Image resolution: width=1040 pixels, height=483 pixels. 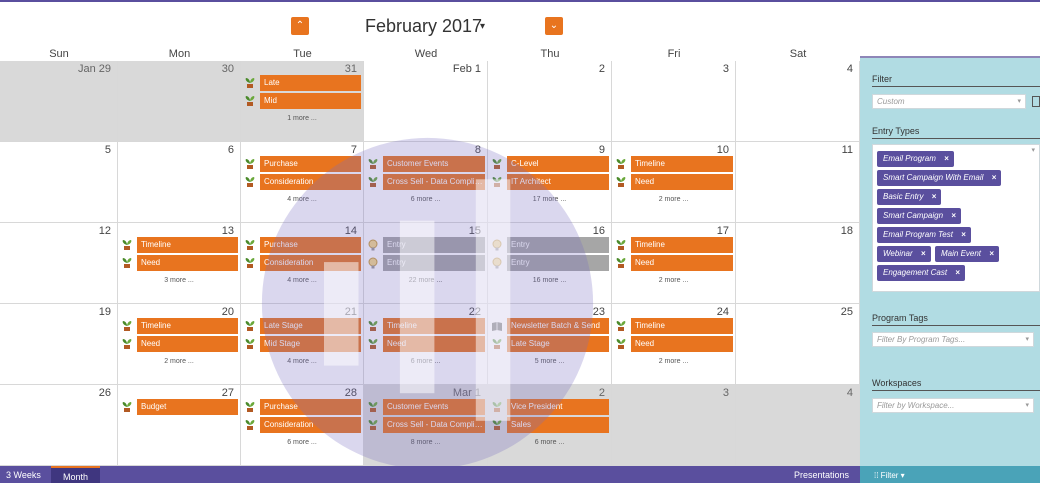 What do you see at coordinates (59, 263) in the screenshot?
I see `day-cell: 12` at bounding box center [59, 263].